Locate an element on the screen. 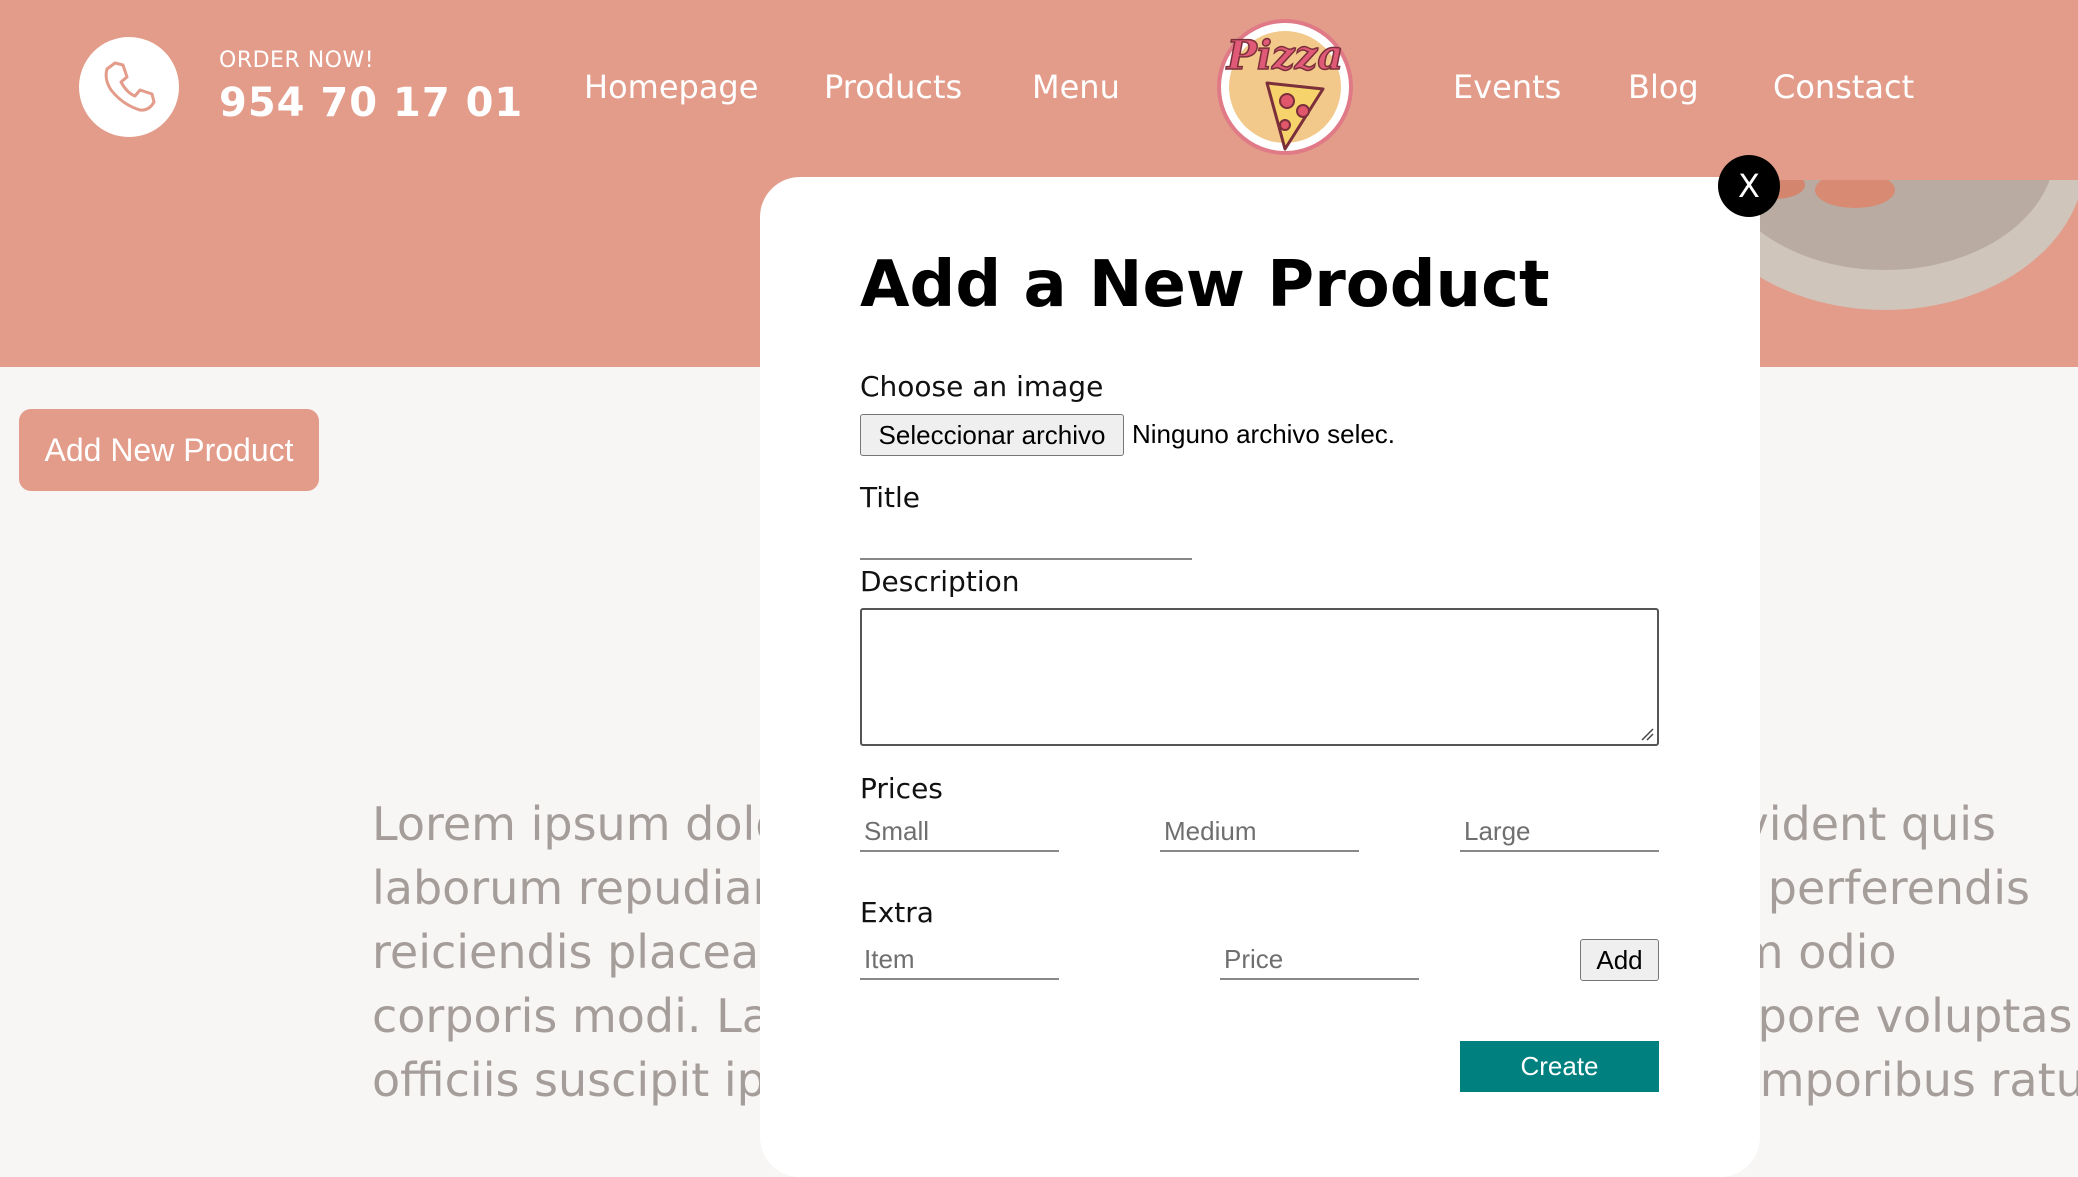 The image size is (2078, 1177). image-label: Choose an image is located at coordinates (982, 386).